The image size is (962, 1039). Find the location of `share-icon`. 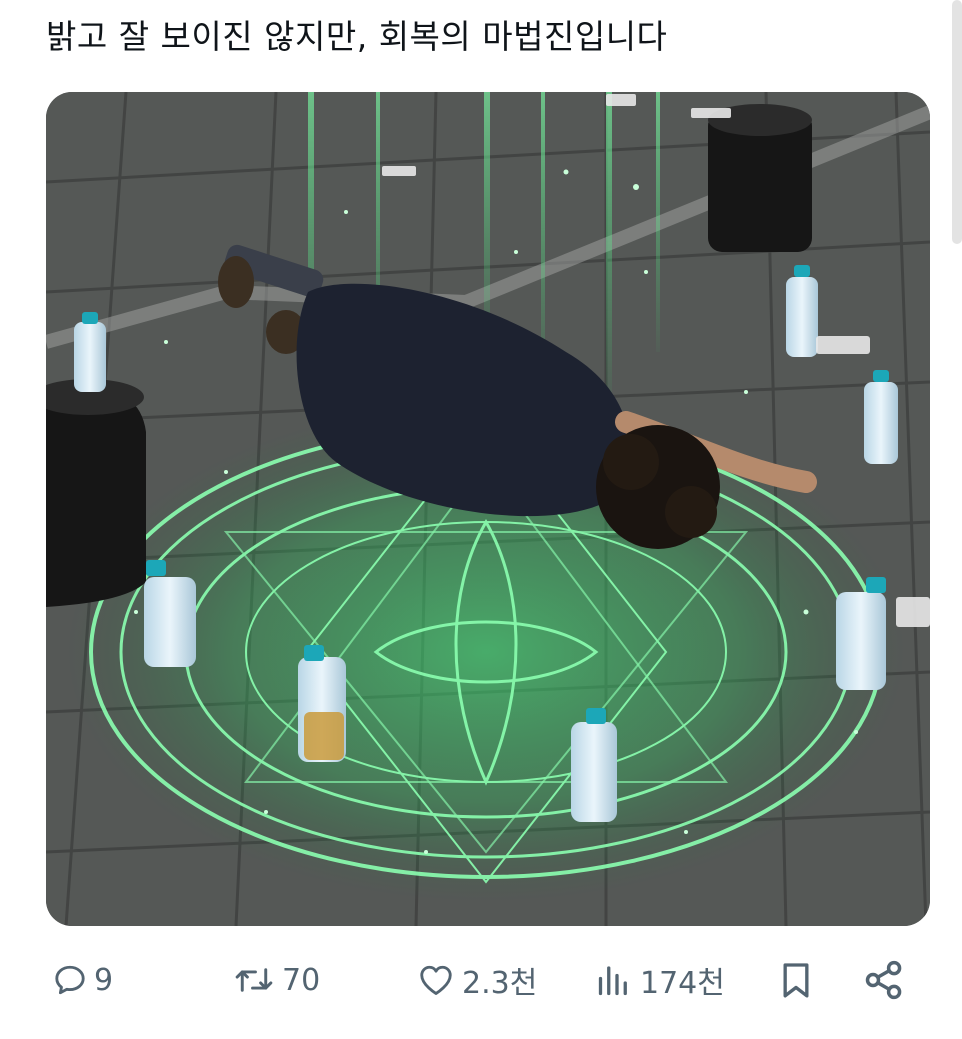

share-icon is located at coordinates (883, 980).